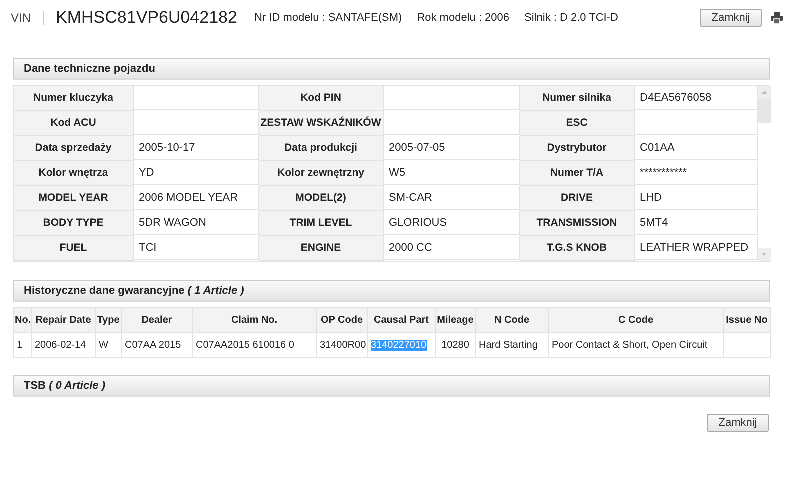 Image resolution: width=794 pixels, height=486 pixels. I want to click on field-value: W5, so click(452, 173).